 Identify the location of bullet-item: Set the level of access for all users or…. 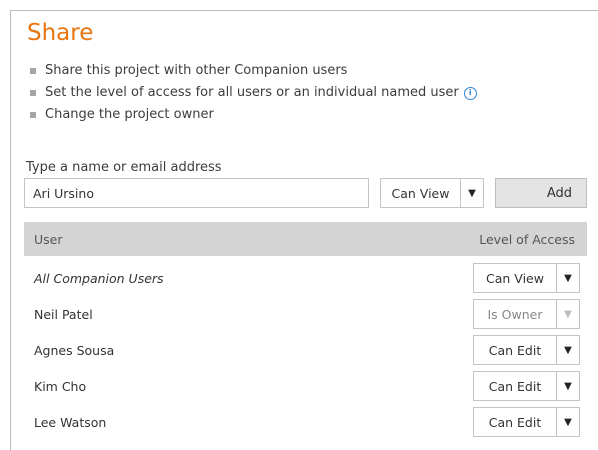
(253, 93).